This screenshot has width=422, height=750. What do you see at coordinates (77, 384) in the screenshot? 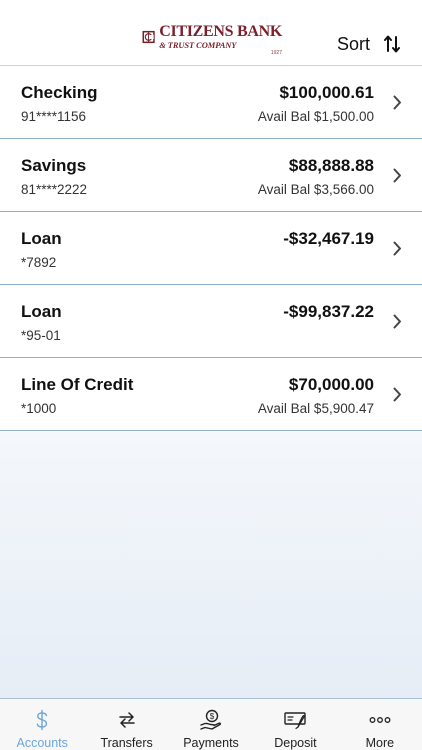
I see `account-name: Line Of Credit` at bounding box center [77, 384].